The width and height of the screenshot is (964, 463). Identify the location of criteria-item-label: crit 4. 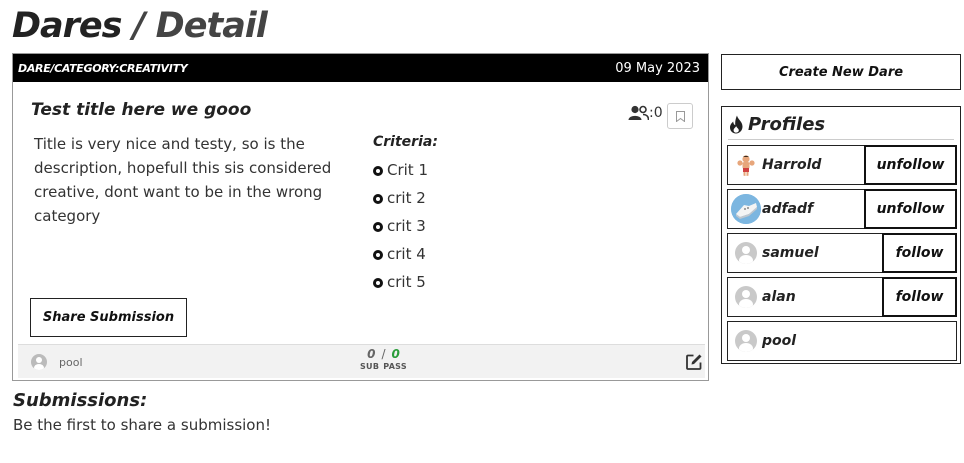
(406, 254).